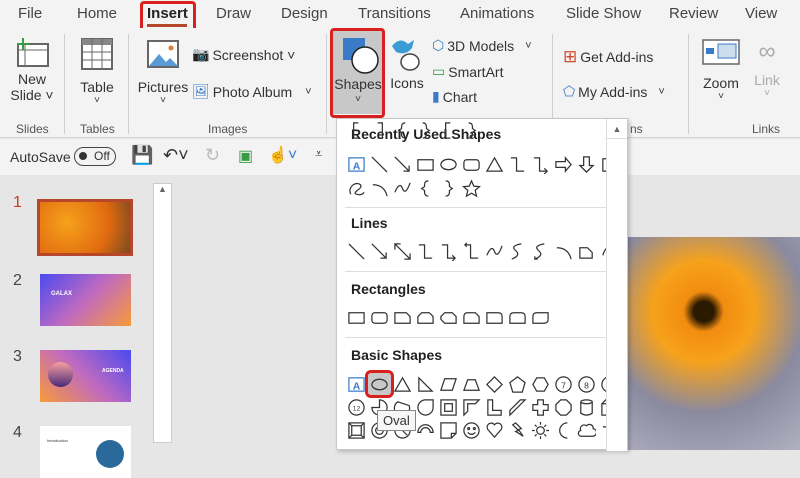 This screenshot has width=800, height=478. What do you see at coordinates (394, 13) in the screenshot?
I see `tab-transitions: Transitions` at bounding box center [394, 13].